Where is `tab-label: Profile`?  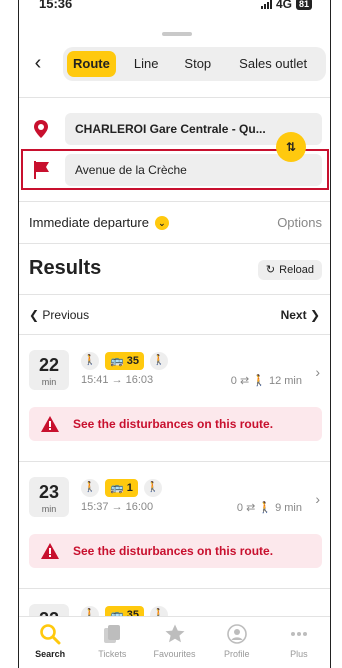 tab-label: Profile is located at coordinates (236, 654).